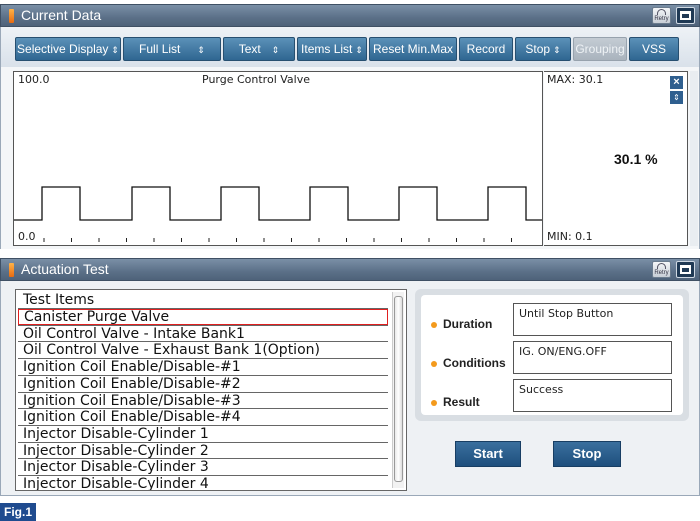  What do you see at coordinates (203, 317) in the screenshot?
I see `list-item: Canister Purge Valve` at bounding box center [203, 317].